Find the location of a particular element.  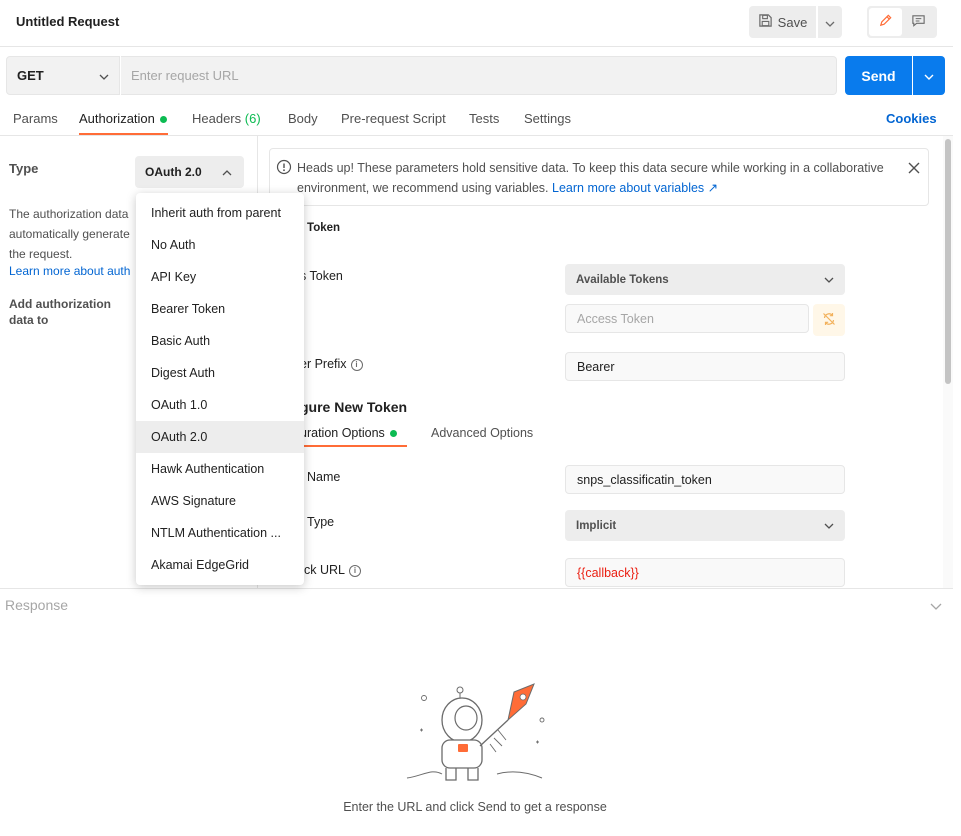

callback-url-text: ck URL is located at coordinates (324, 570).